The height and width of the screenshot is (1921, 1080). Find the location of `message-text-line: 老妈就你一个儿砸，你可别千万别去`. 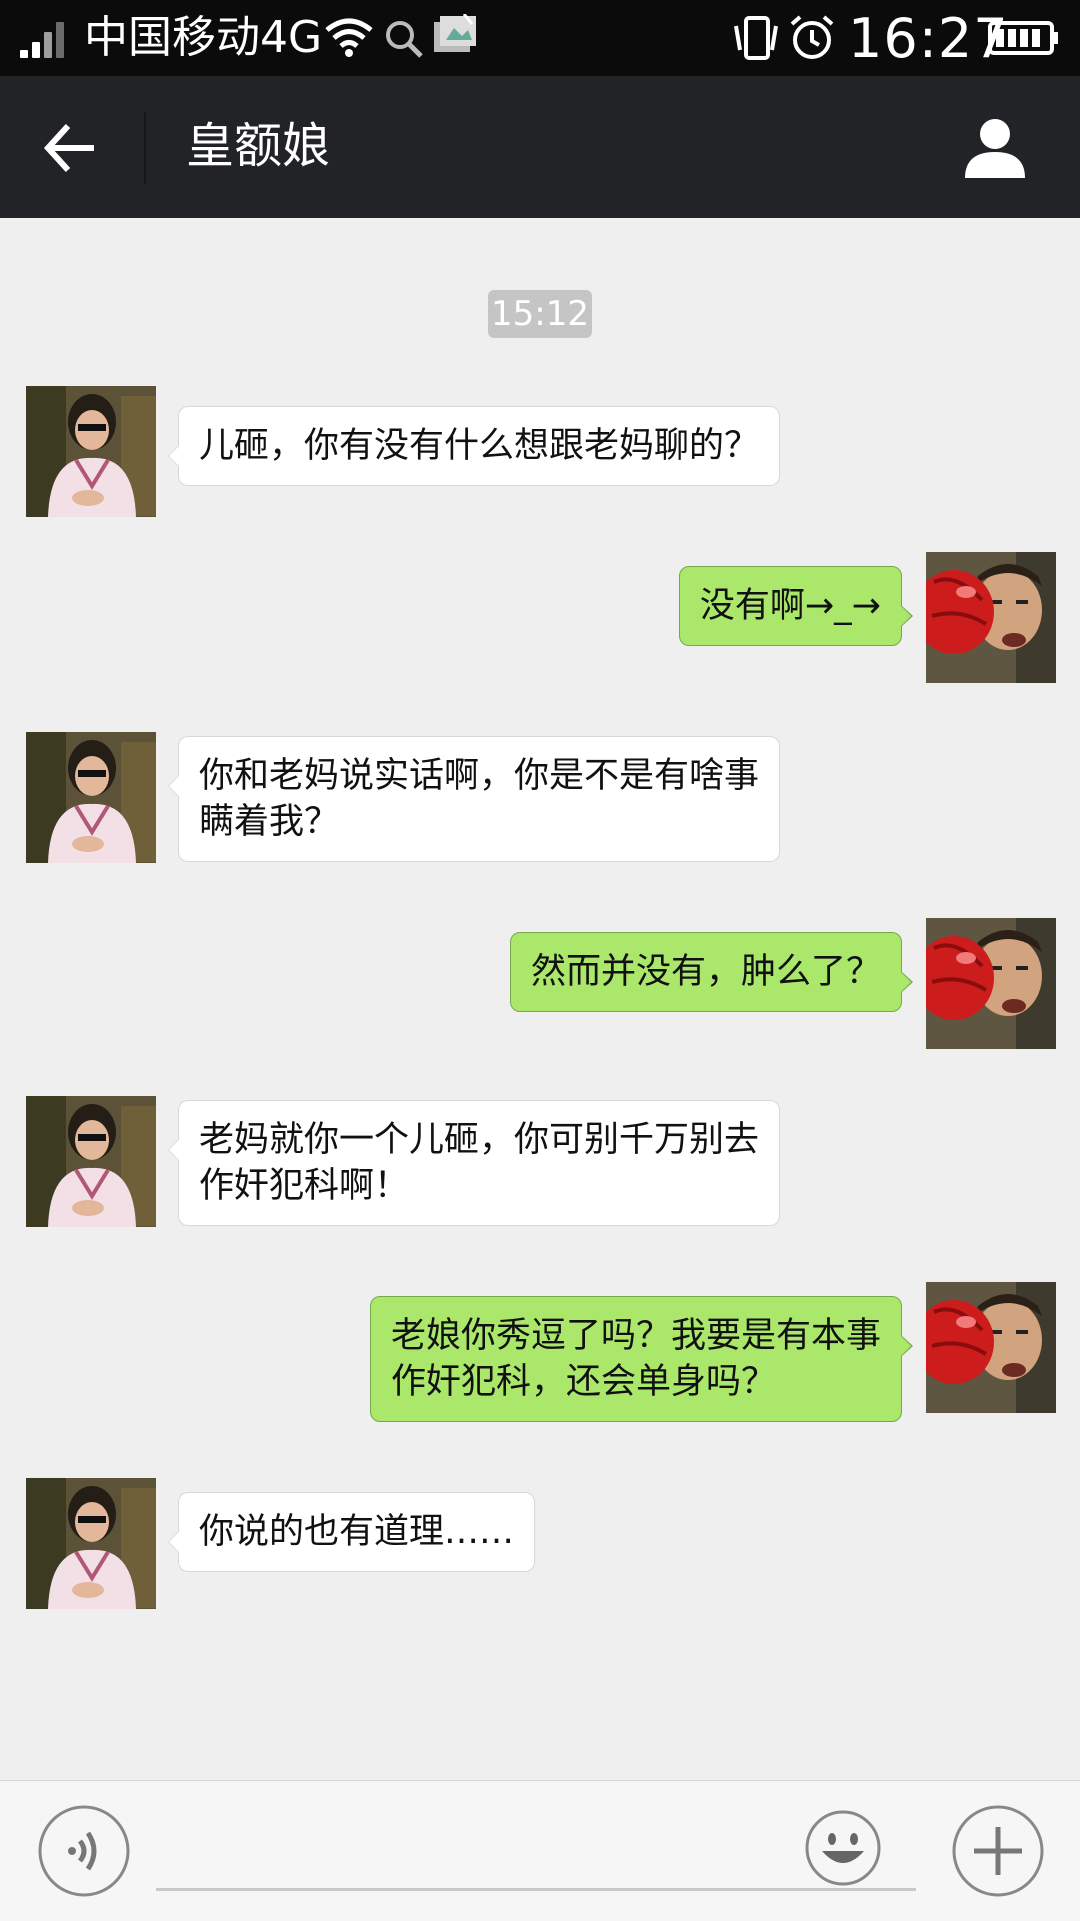

message-text-line: 老妈就你一个儿砸，你可别千万别去 is located at coordinates (479, 1140).